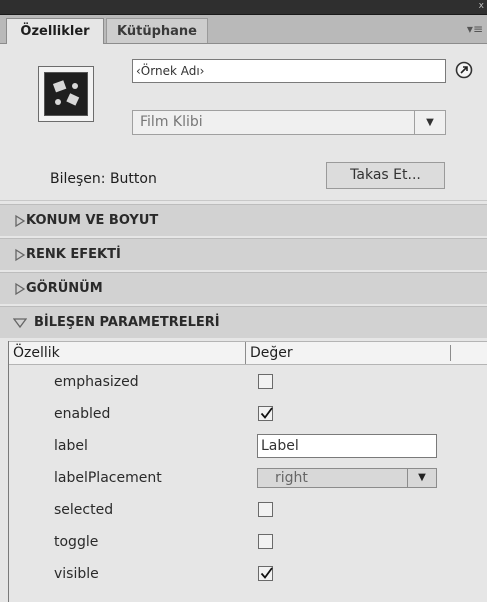 This screenshot has height=602, width=487. Describe the element at coordinates (103, 179) in the screenshot. I see `component-name-label: Bileşen: Button` at that location.